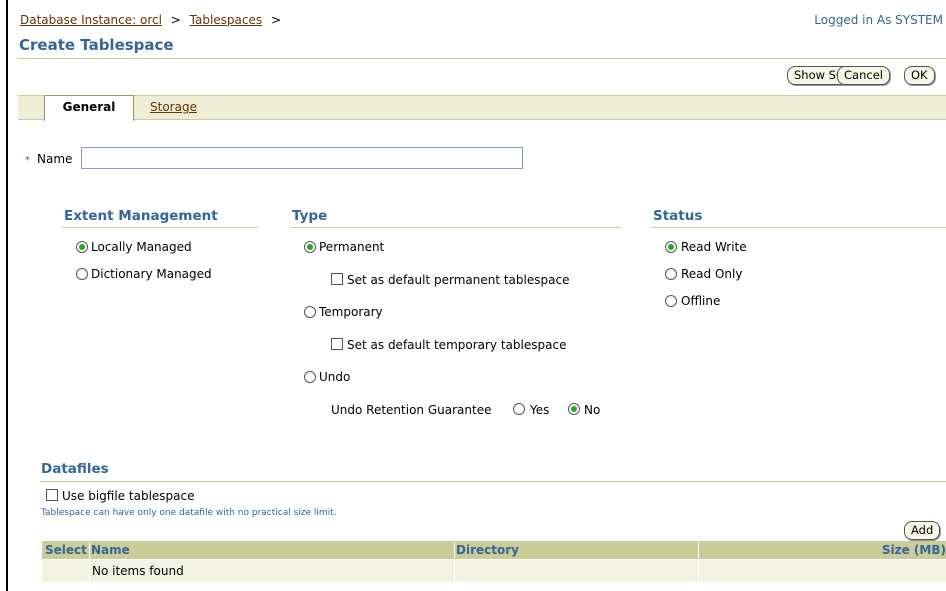  What do you see at coordinates (89, 108) in the screenshot?
I see `tab-general: General` at bounding box center [89, 108].